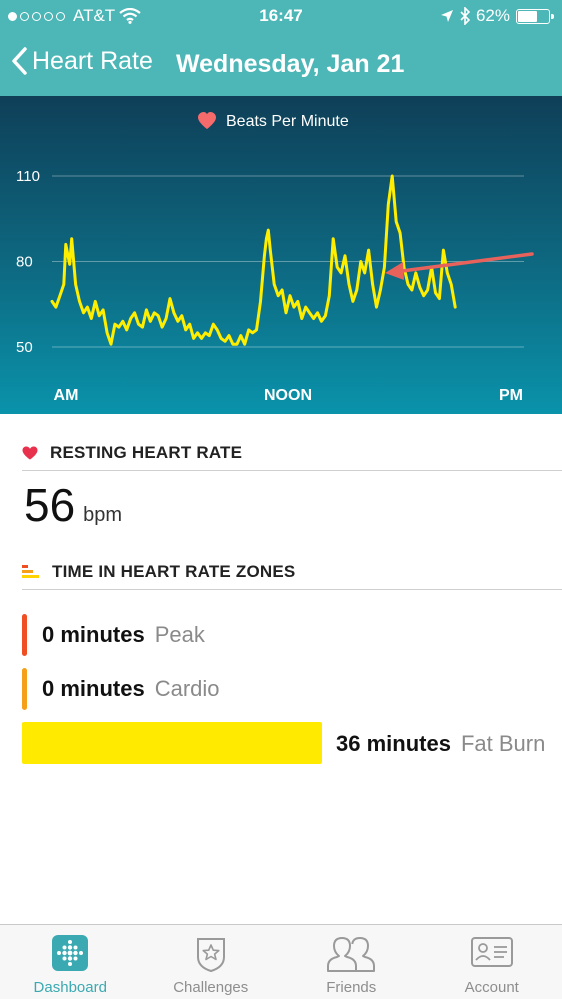  I want to click on y-axis-labels: 110 80 50, so click(28, 262).